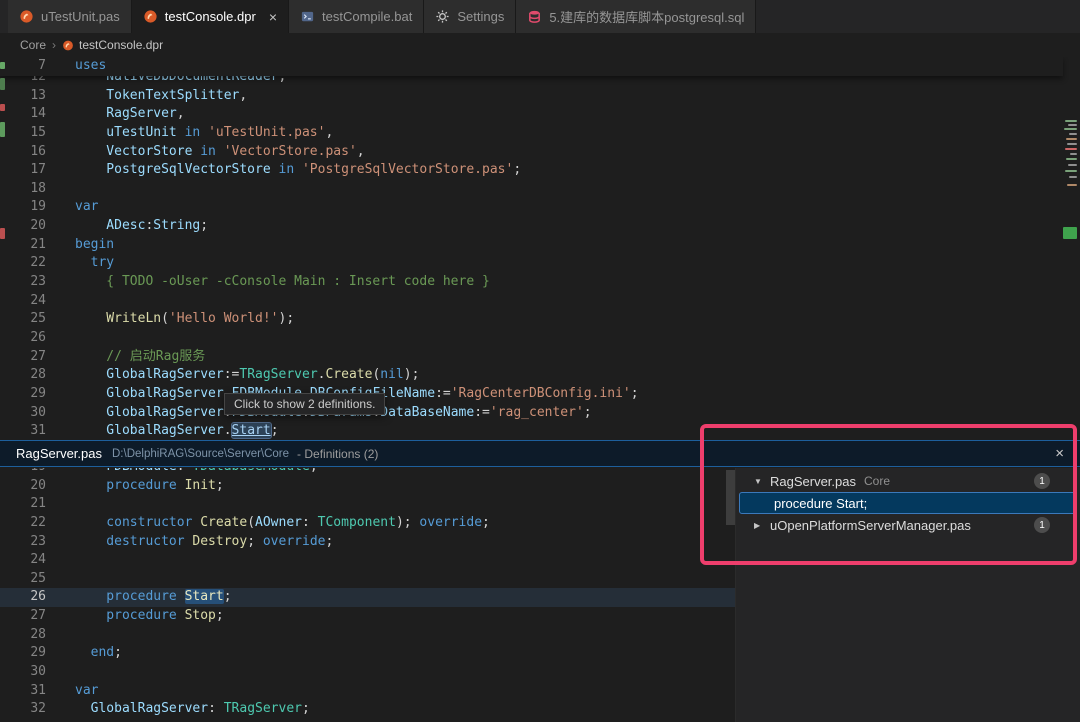 This screenshot has height=722, width=1080. I want to click on chevron-right-icon: ›, so click(54, 45).